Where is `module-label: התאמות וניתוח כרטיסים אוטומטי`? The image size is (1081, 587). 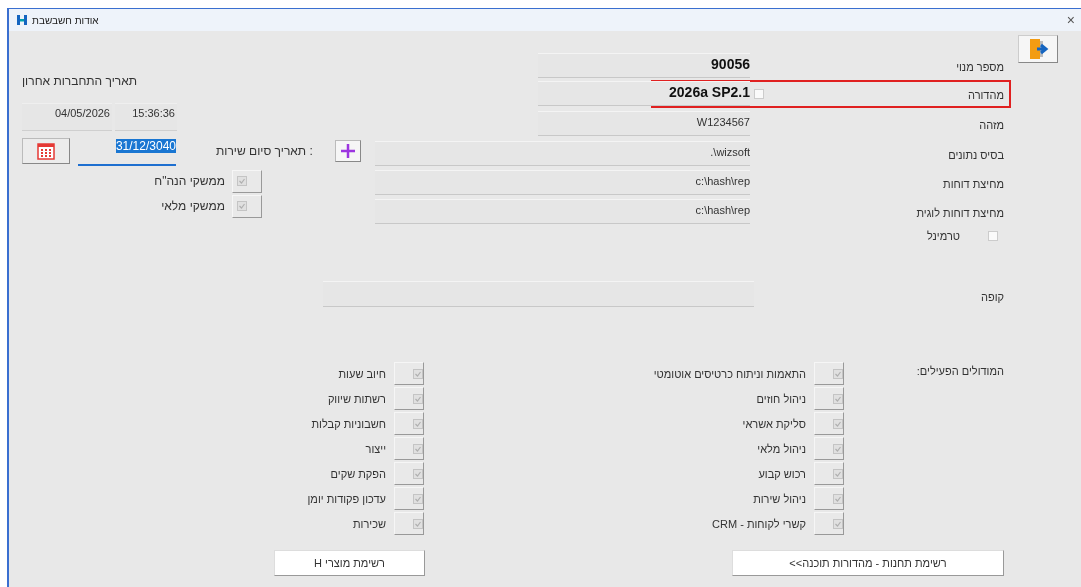
module-label: התאמות וניתוח כרטיסים אוטומטי is located at coordinates (729, 373).